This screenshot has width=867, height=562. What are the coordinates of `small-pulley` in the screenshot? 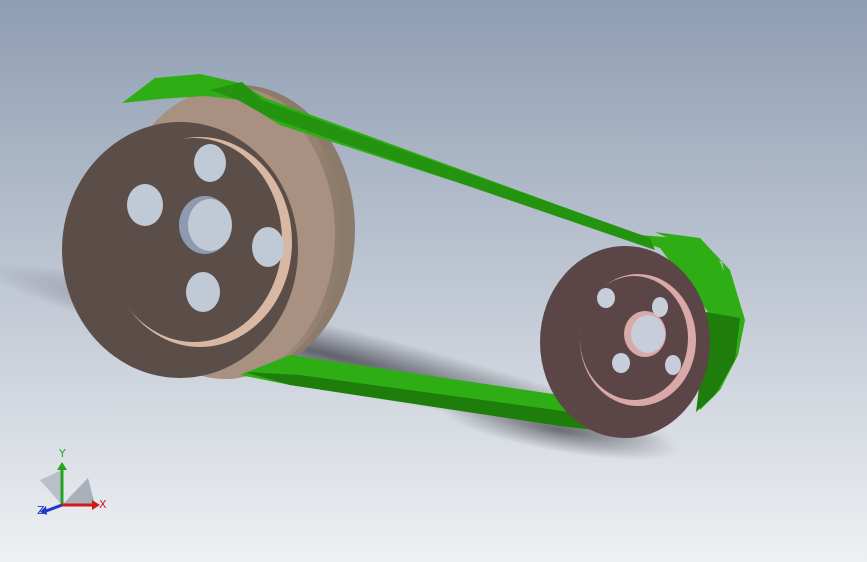 It's located at (625, 342).